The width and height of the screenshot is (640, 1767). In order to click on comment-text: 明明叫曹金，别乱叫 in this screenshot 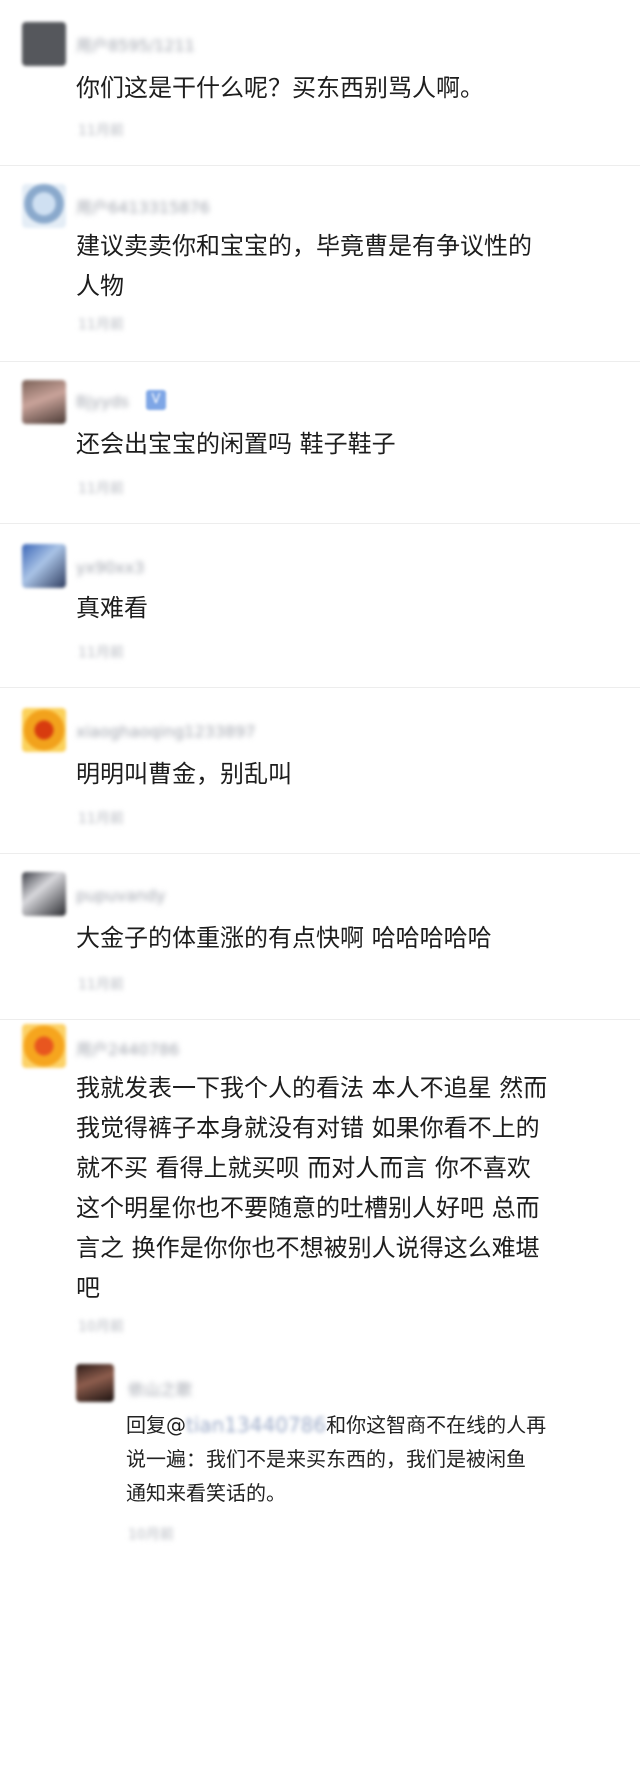, I will do `click(184, 774)`.